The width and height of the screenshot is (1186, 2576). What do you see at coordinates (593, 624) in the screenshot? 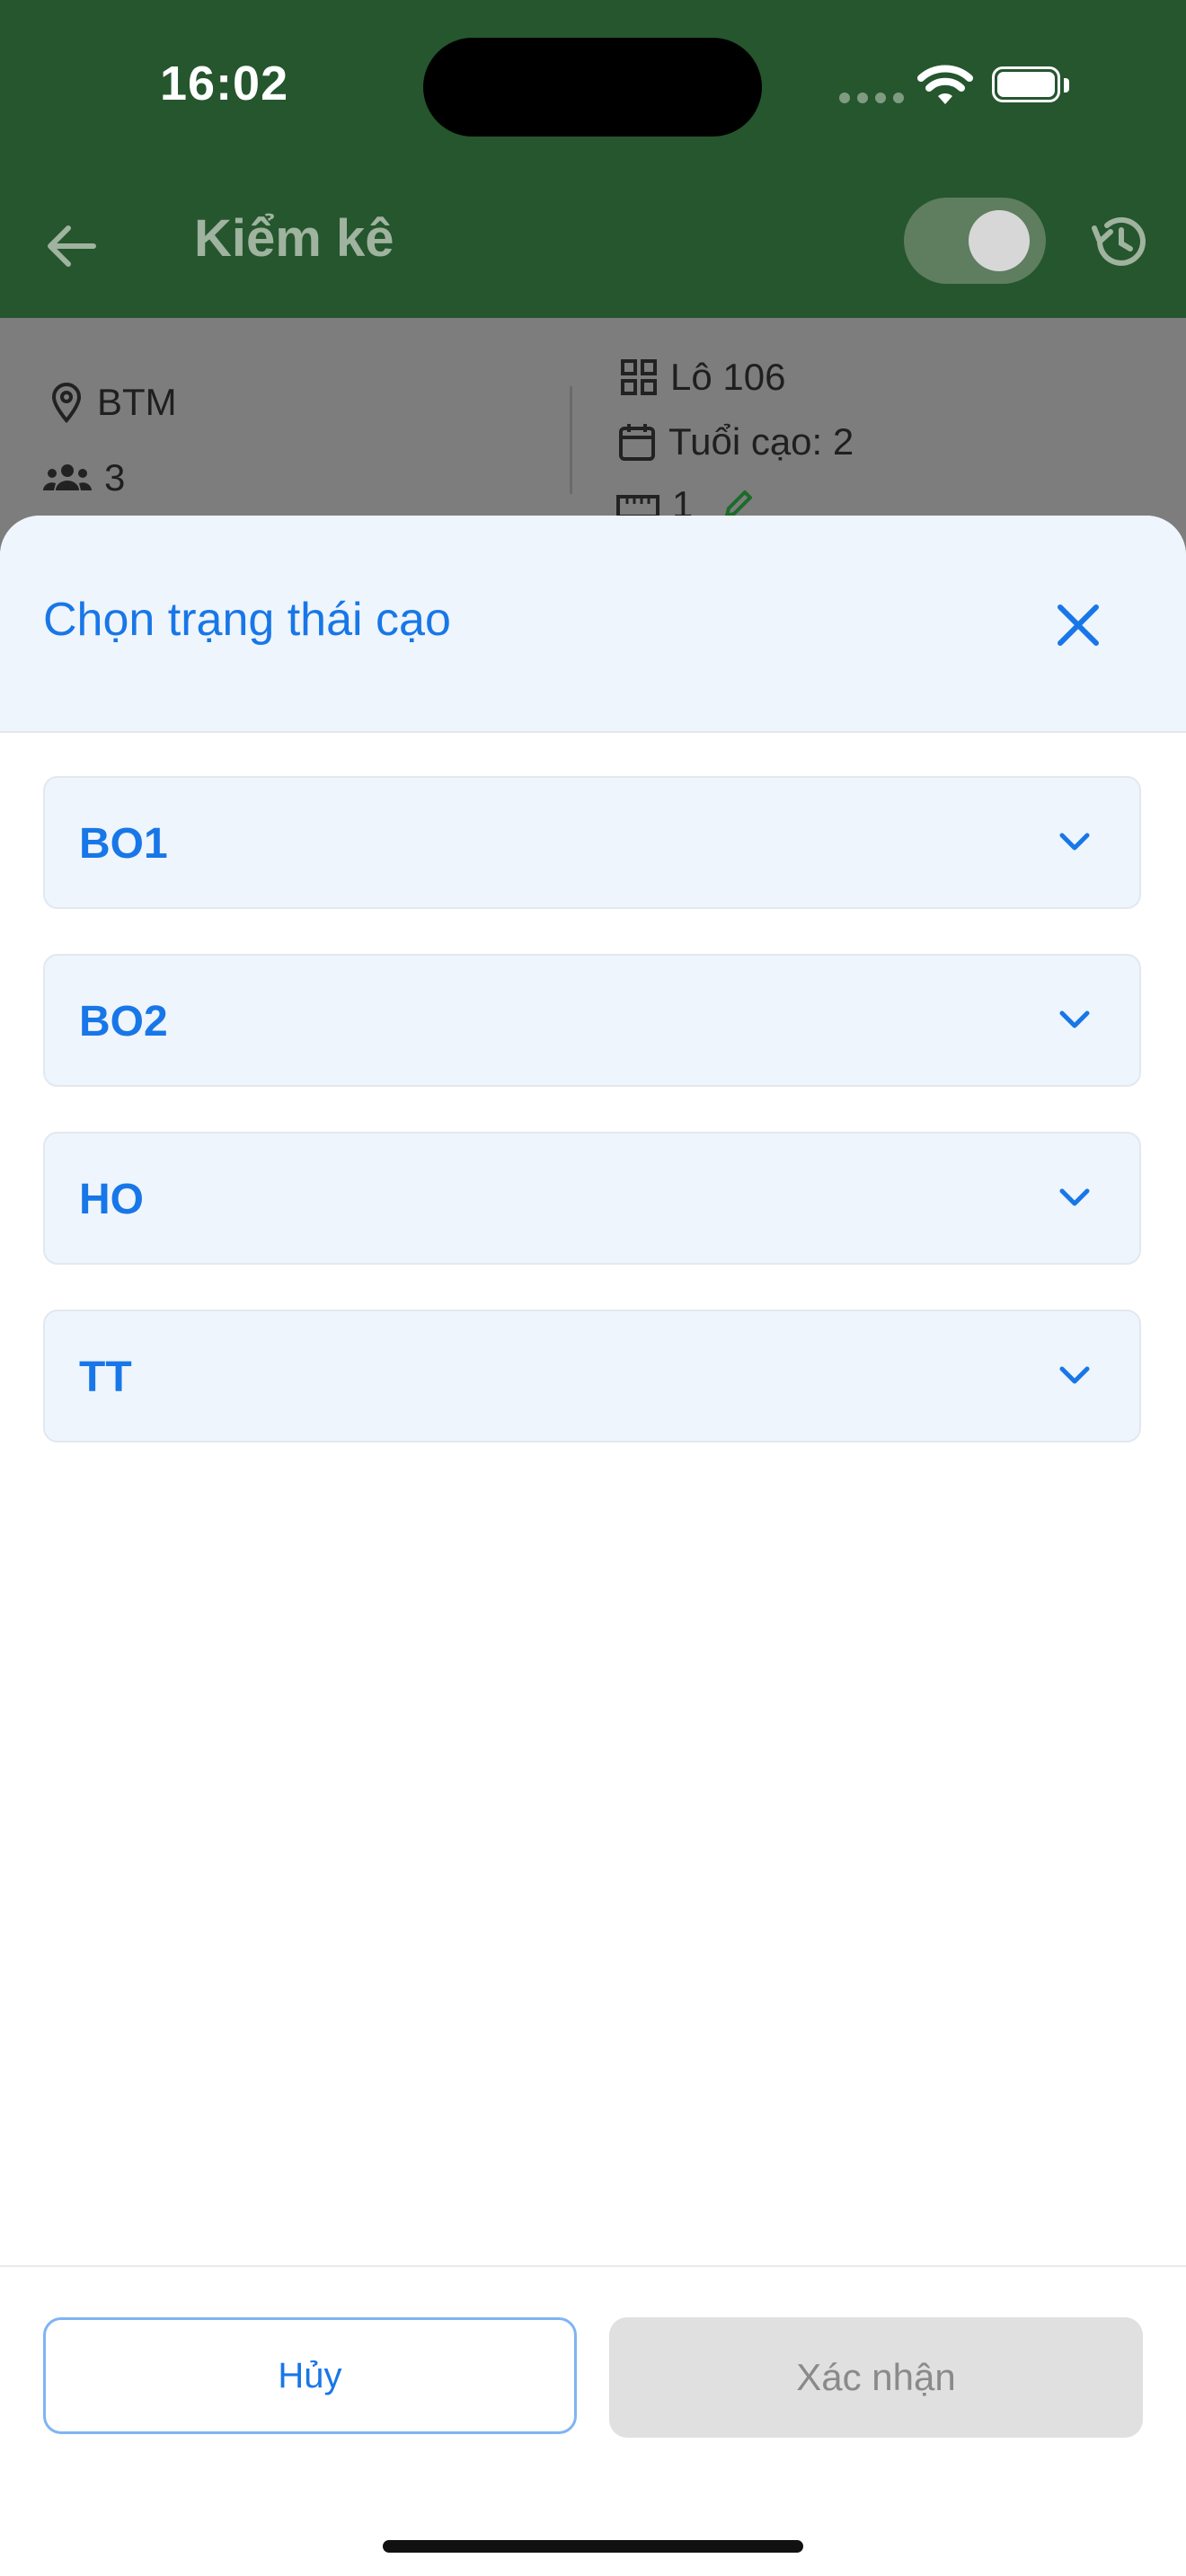
I see `sheet-header: Chọn trạng thái cạo` at bounding box center [593, 624].